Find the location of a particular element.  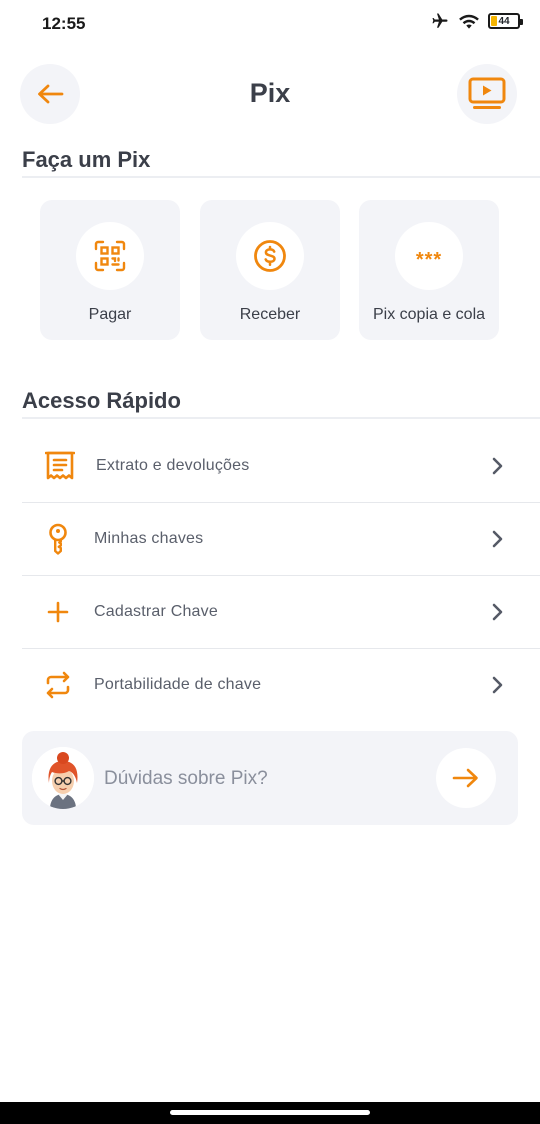

list-item-label: Minhas chaves is located at coordinates (149, 538).